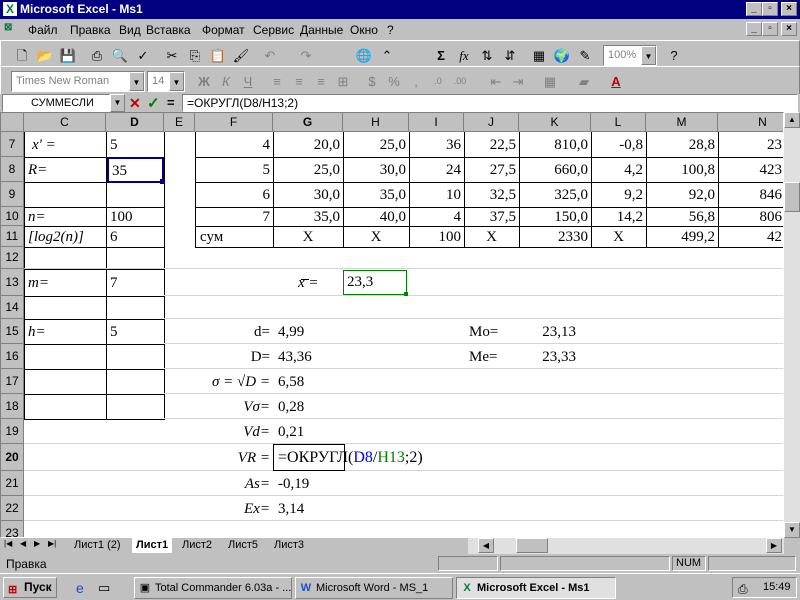 The image size is (800, 600). Describe the element at coordinates (555, 122) in the screenshot. I see `column-header-k: K` at that location.